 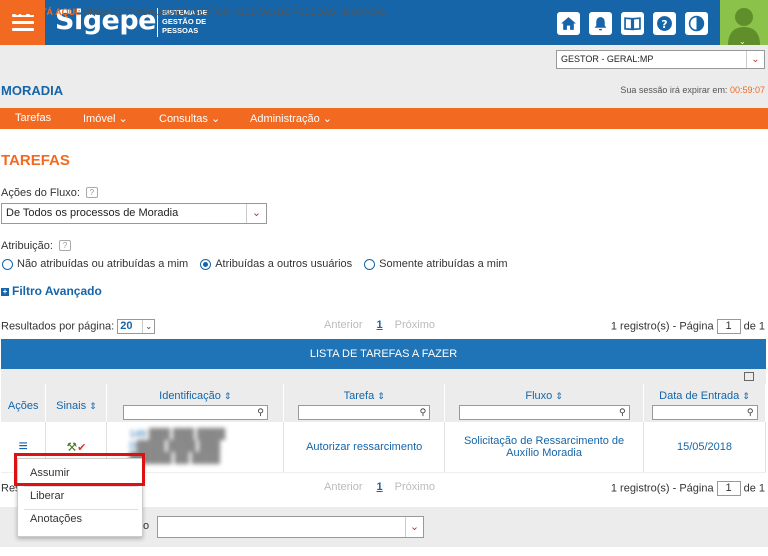 I want to click on acoes-fluxo-value: De Todos os processos de Moradia, so click(x=92, y=213).